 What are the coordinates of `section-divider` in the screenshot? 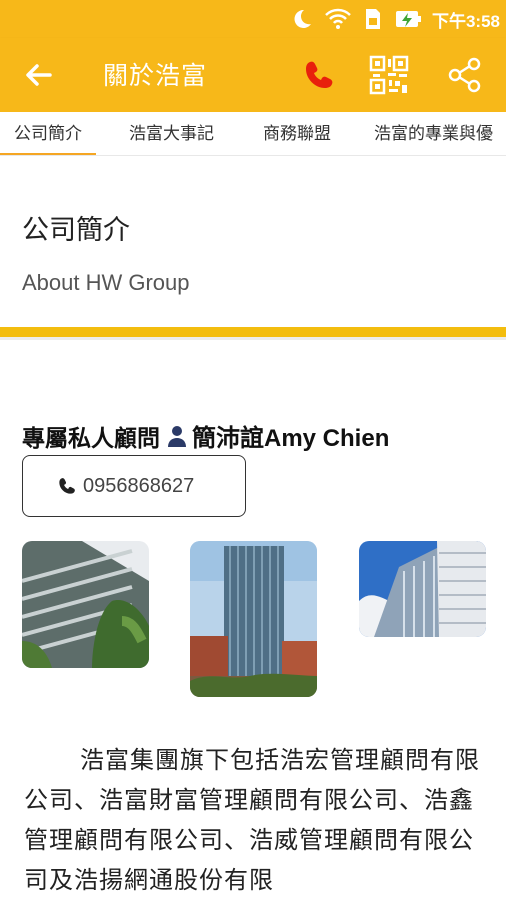 It's located at (253, 332).